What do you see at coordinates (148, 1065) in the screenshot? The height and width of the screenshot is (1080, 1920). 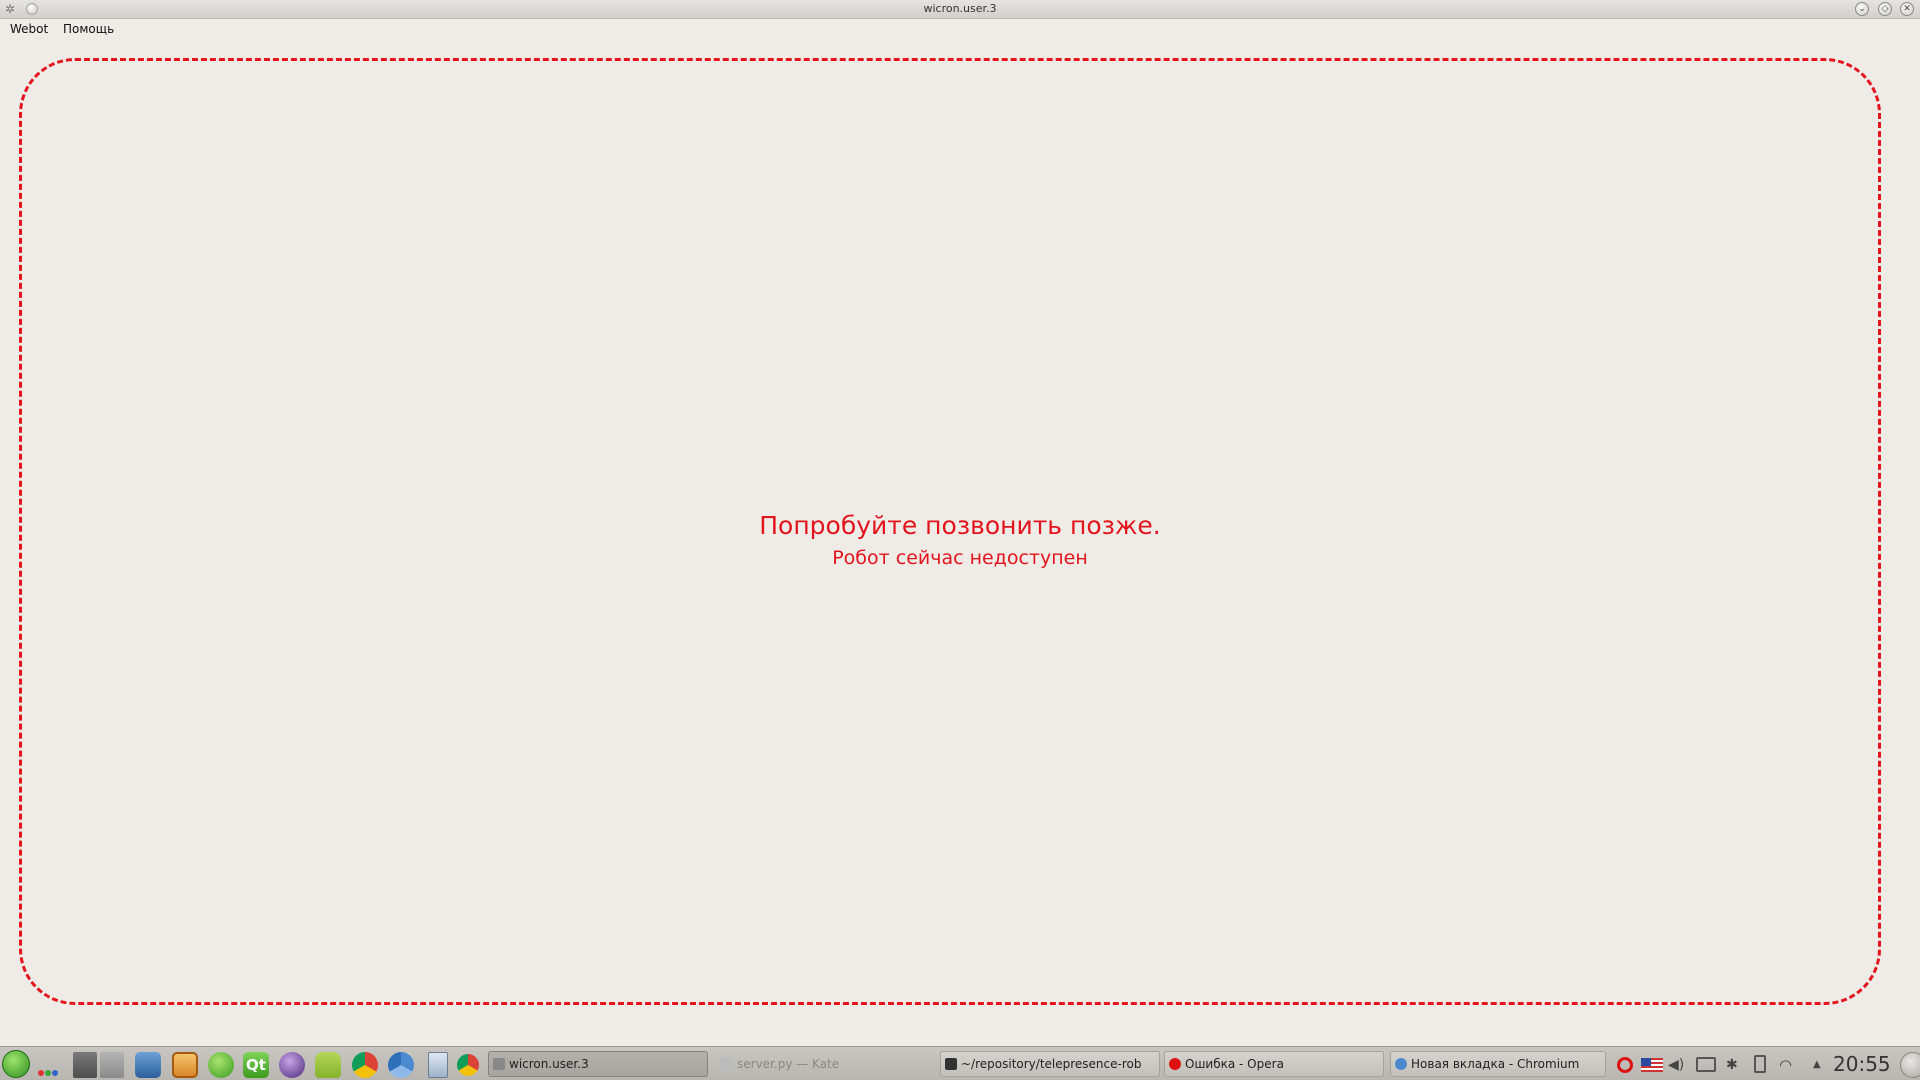 I see `vm-icon` at bounding box center [148, 1065].